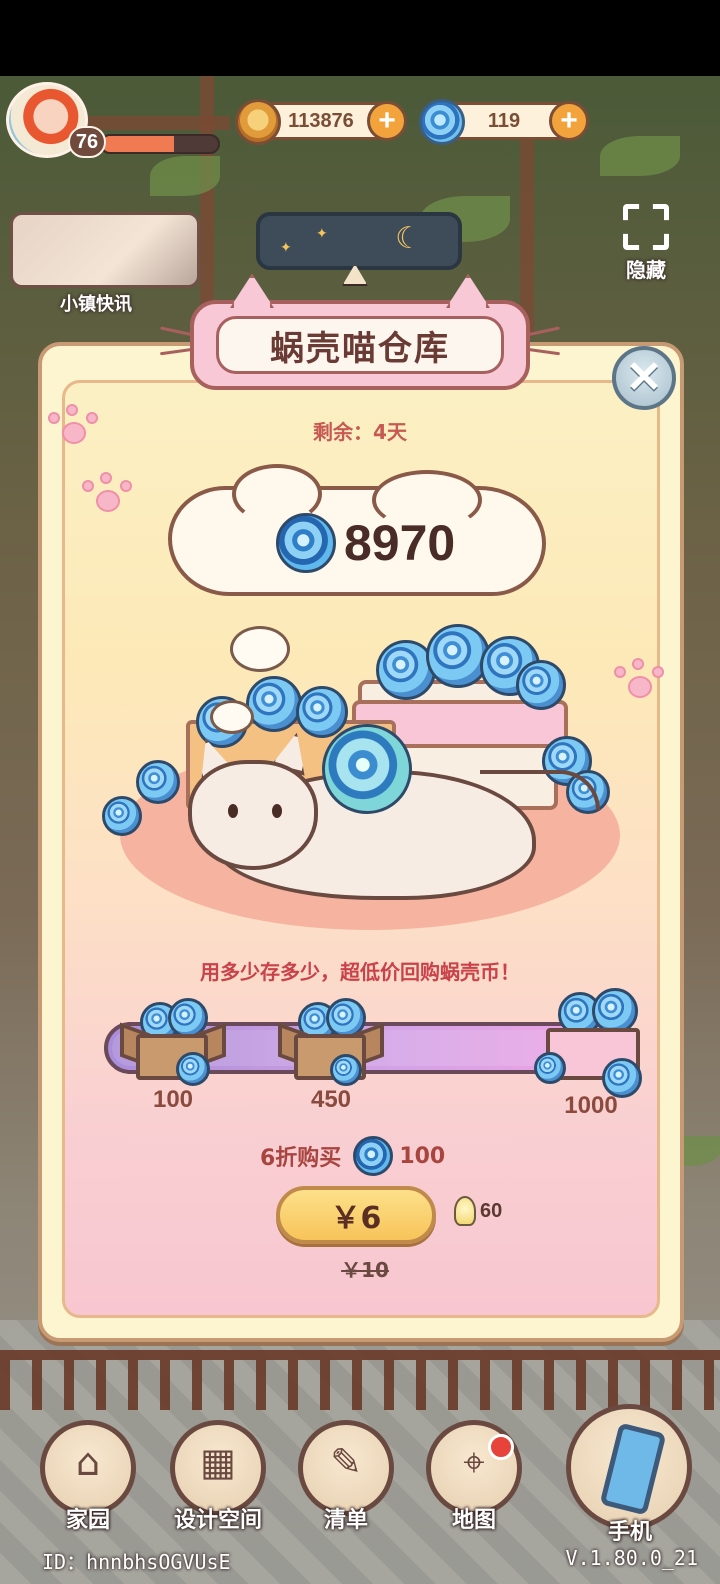 Image resolution: width=720 pixels, height=1584 pixels. Describe the element at coordinates (631, 1558) in the screenshot. I see `version-label: V.1.80.0_21` at that location.